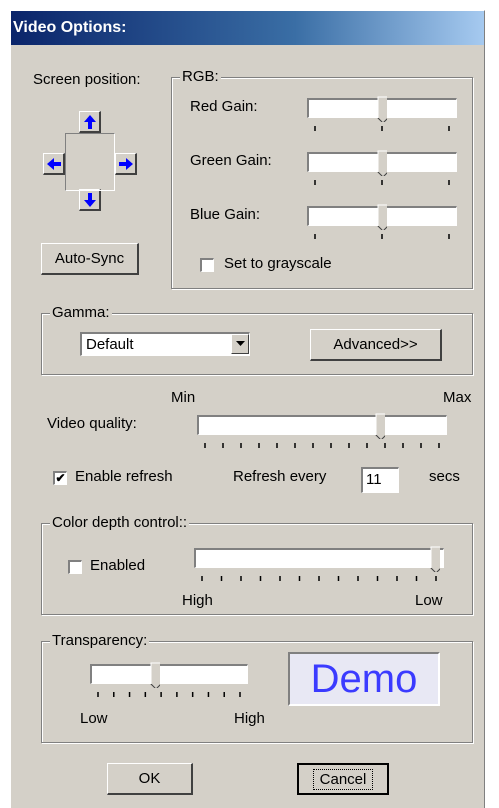  I want to click on color-depth-group-title: Color depth control::, so click(120, 522).